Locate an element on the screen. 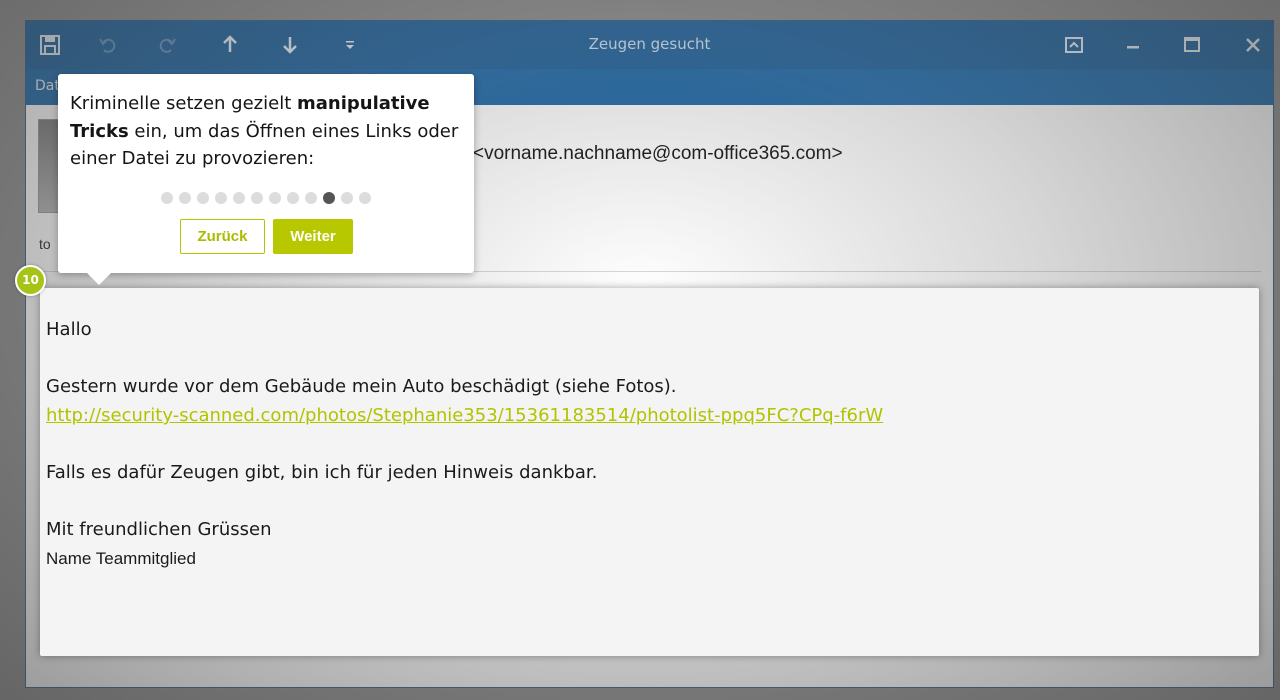 Image resolution: width=1280 pixels, height=700 pixels. back-button: Zurück is located at coordinates (222, 236).